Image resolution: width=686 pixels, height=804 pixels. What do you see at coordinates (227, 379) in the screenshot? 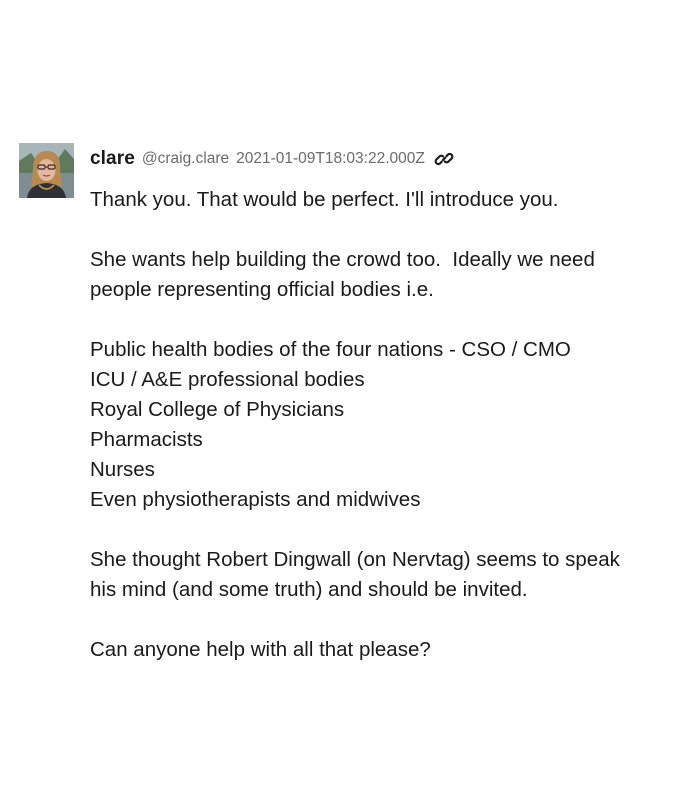
I see `text-line: ICU / A&E professional bodies` at bounding box center [227, 379].